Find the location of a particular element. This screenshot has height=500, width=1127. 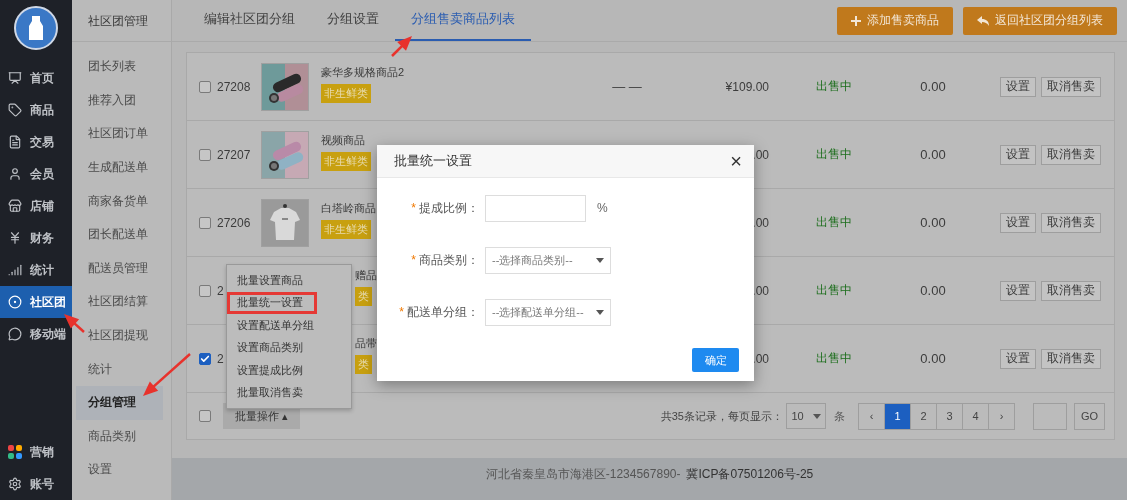

nav-item: 店铺 is located at coordinates (36, 206).